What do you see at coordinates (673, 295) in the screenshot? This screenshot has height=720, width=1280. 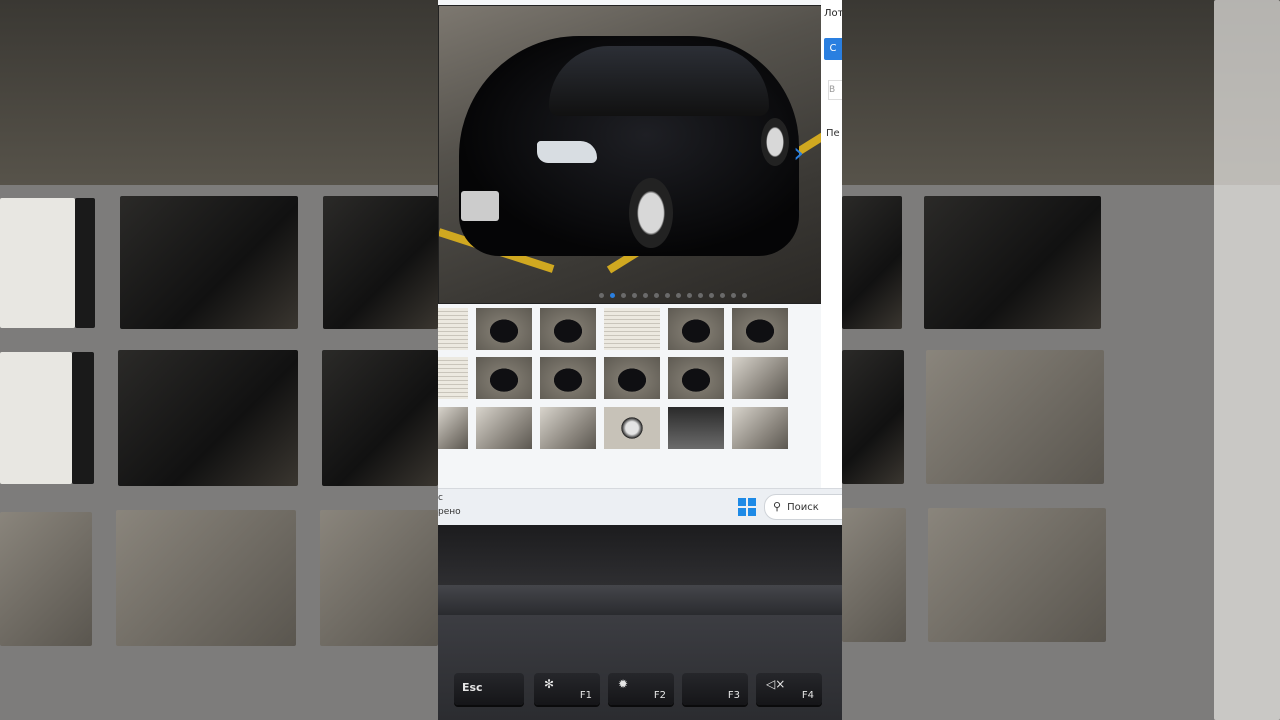 I see `carousel-dots` at bounding box center [673, 295].